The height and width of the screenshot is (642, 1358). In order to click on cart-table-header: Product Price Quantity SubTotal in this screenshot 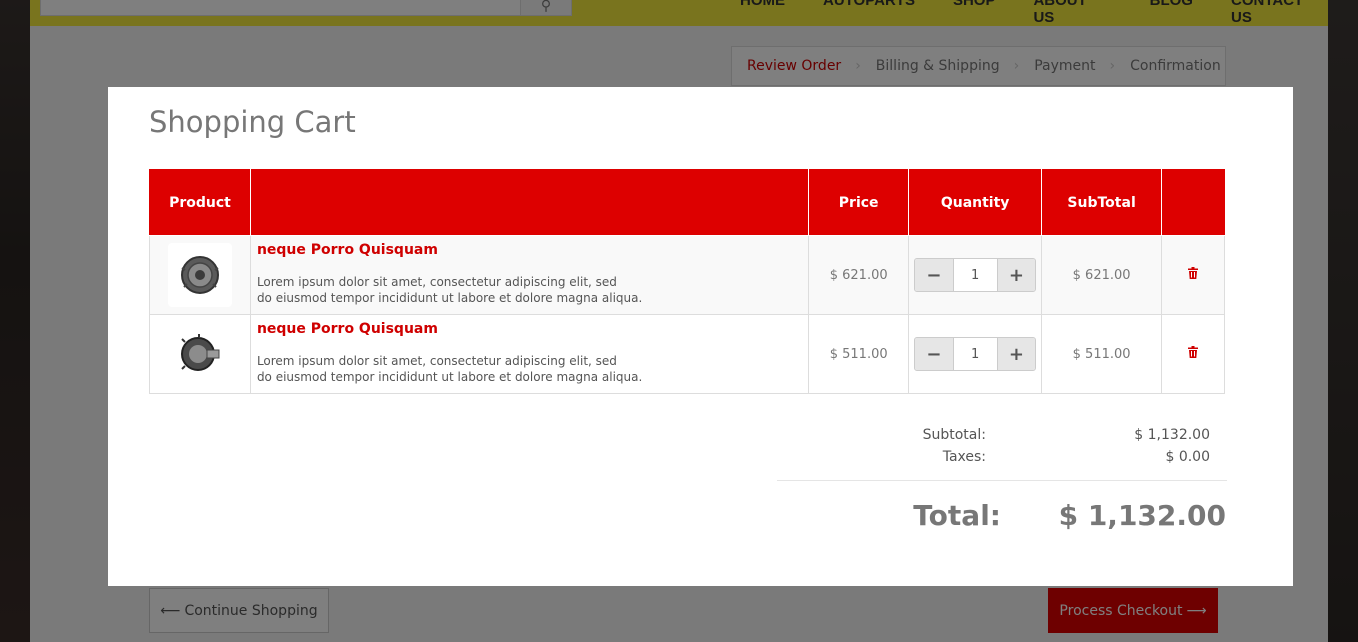, I will do `click(687, 202)`.